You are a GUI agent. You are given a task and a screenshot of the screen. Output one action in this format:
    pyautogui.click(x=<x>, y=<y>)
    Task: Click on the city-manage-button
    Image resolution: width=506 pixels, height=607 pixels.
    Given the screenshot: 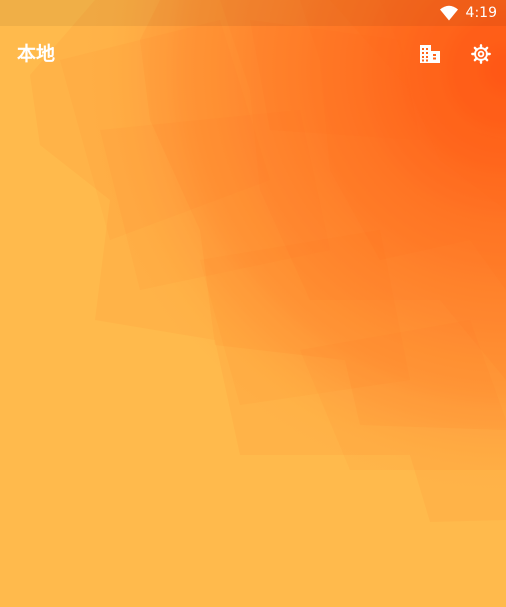 What is the action you would take?
    pyautogui.click(x=430, y=54)
    